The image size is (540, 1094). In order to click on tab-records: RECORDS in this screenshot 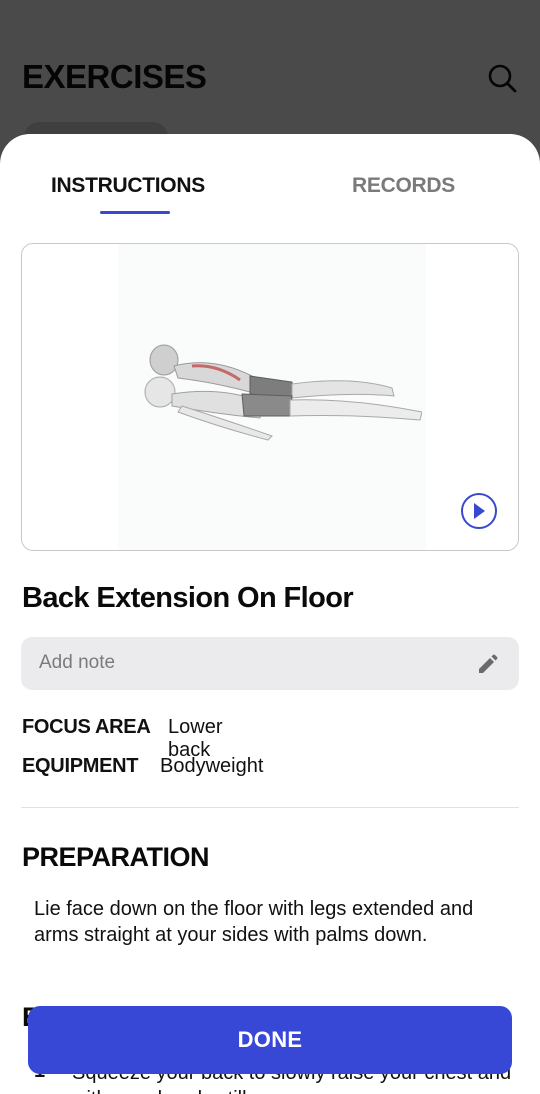, I will do `click(403, 186)`.